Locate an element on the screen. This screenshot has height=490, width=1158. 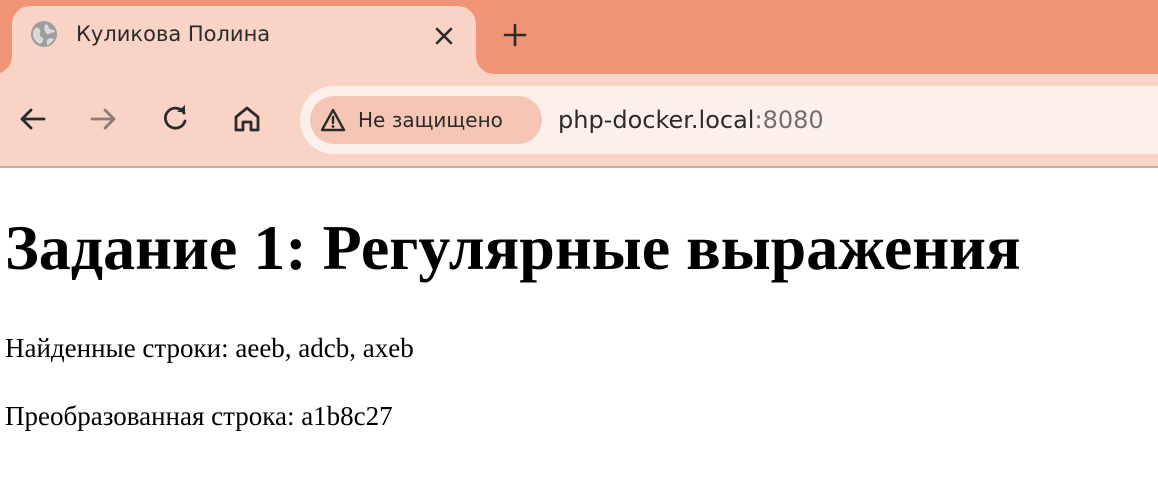
home-icon is located at coordinates (247, 119).